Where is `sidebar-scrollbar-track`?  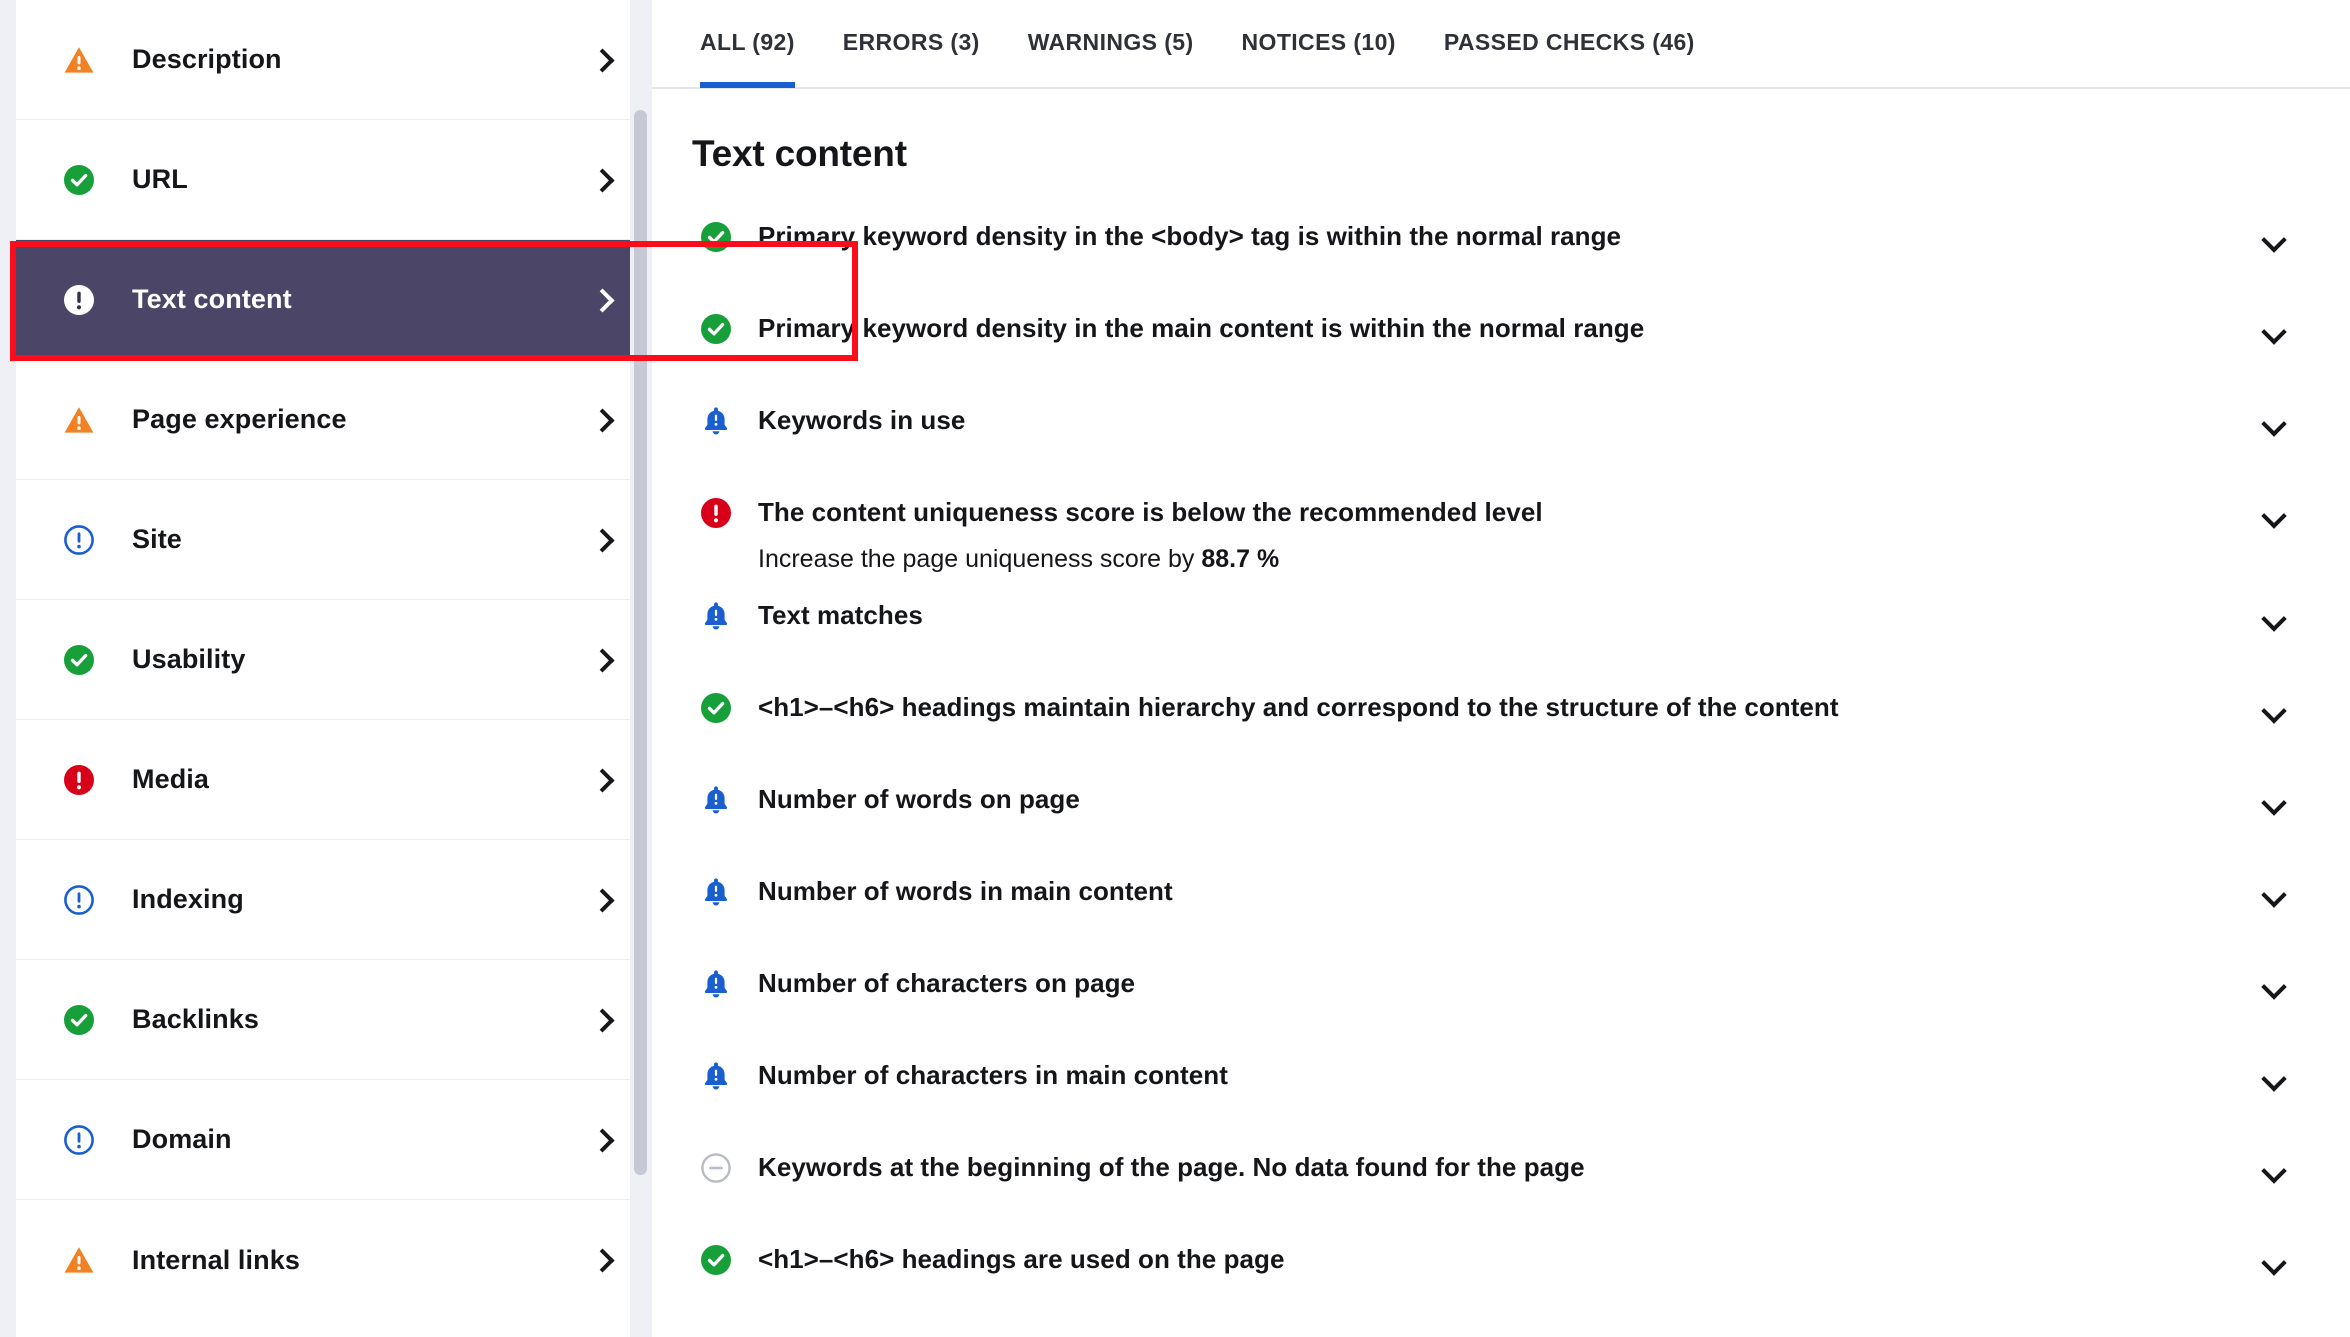 sidebar-scrollbar-track is located at coordinates (641, 668).